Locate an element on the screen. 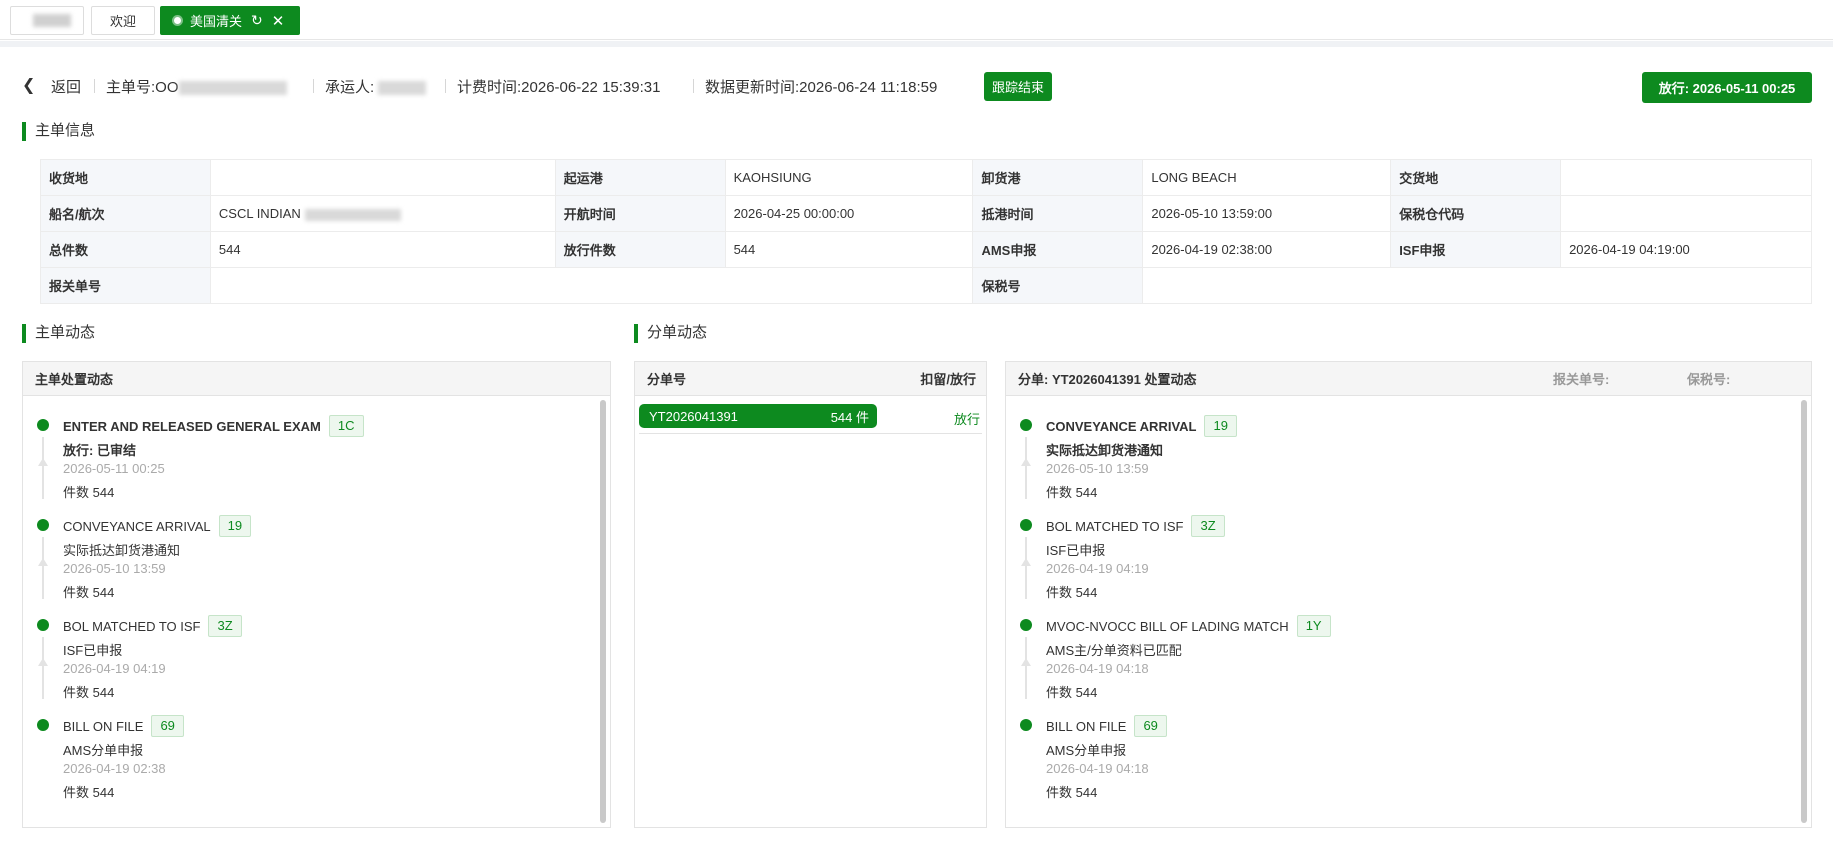 This screenshot has height=844, width=1833. tracking-ended-button: 跟踪结束 is located at coordinates (1018, 86).